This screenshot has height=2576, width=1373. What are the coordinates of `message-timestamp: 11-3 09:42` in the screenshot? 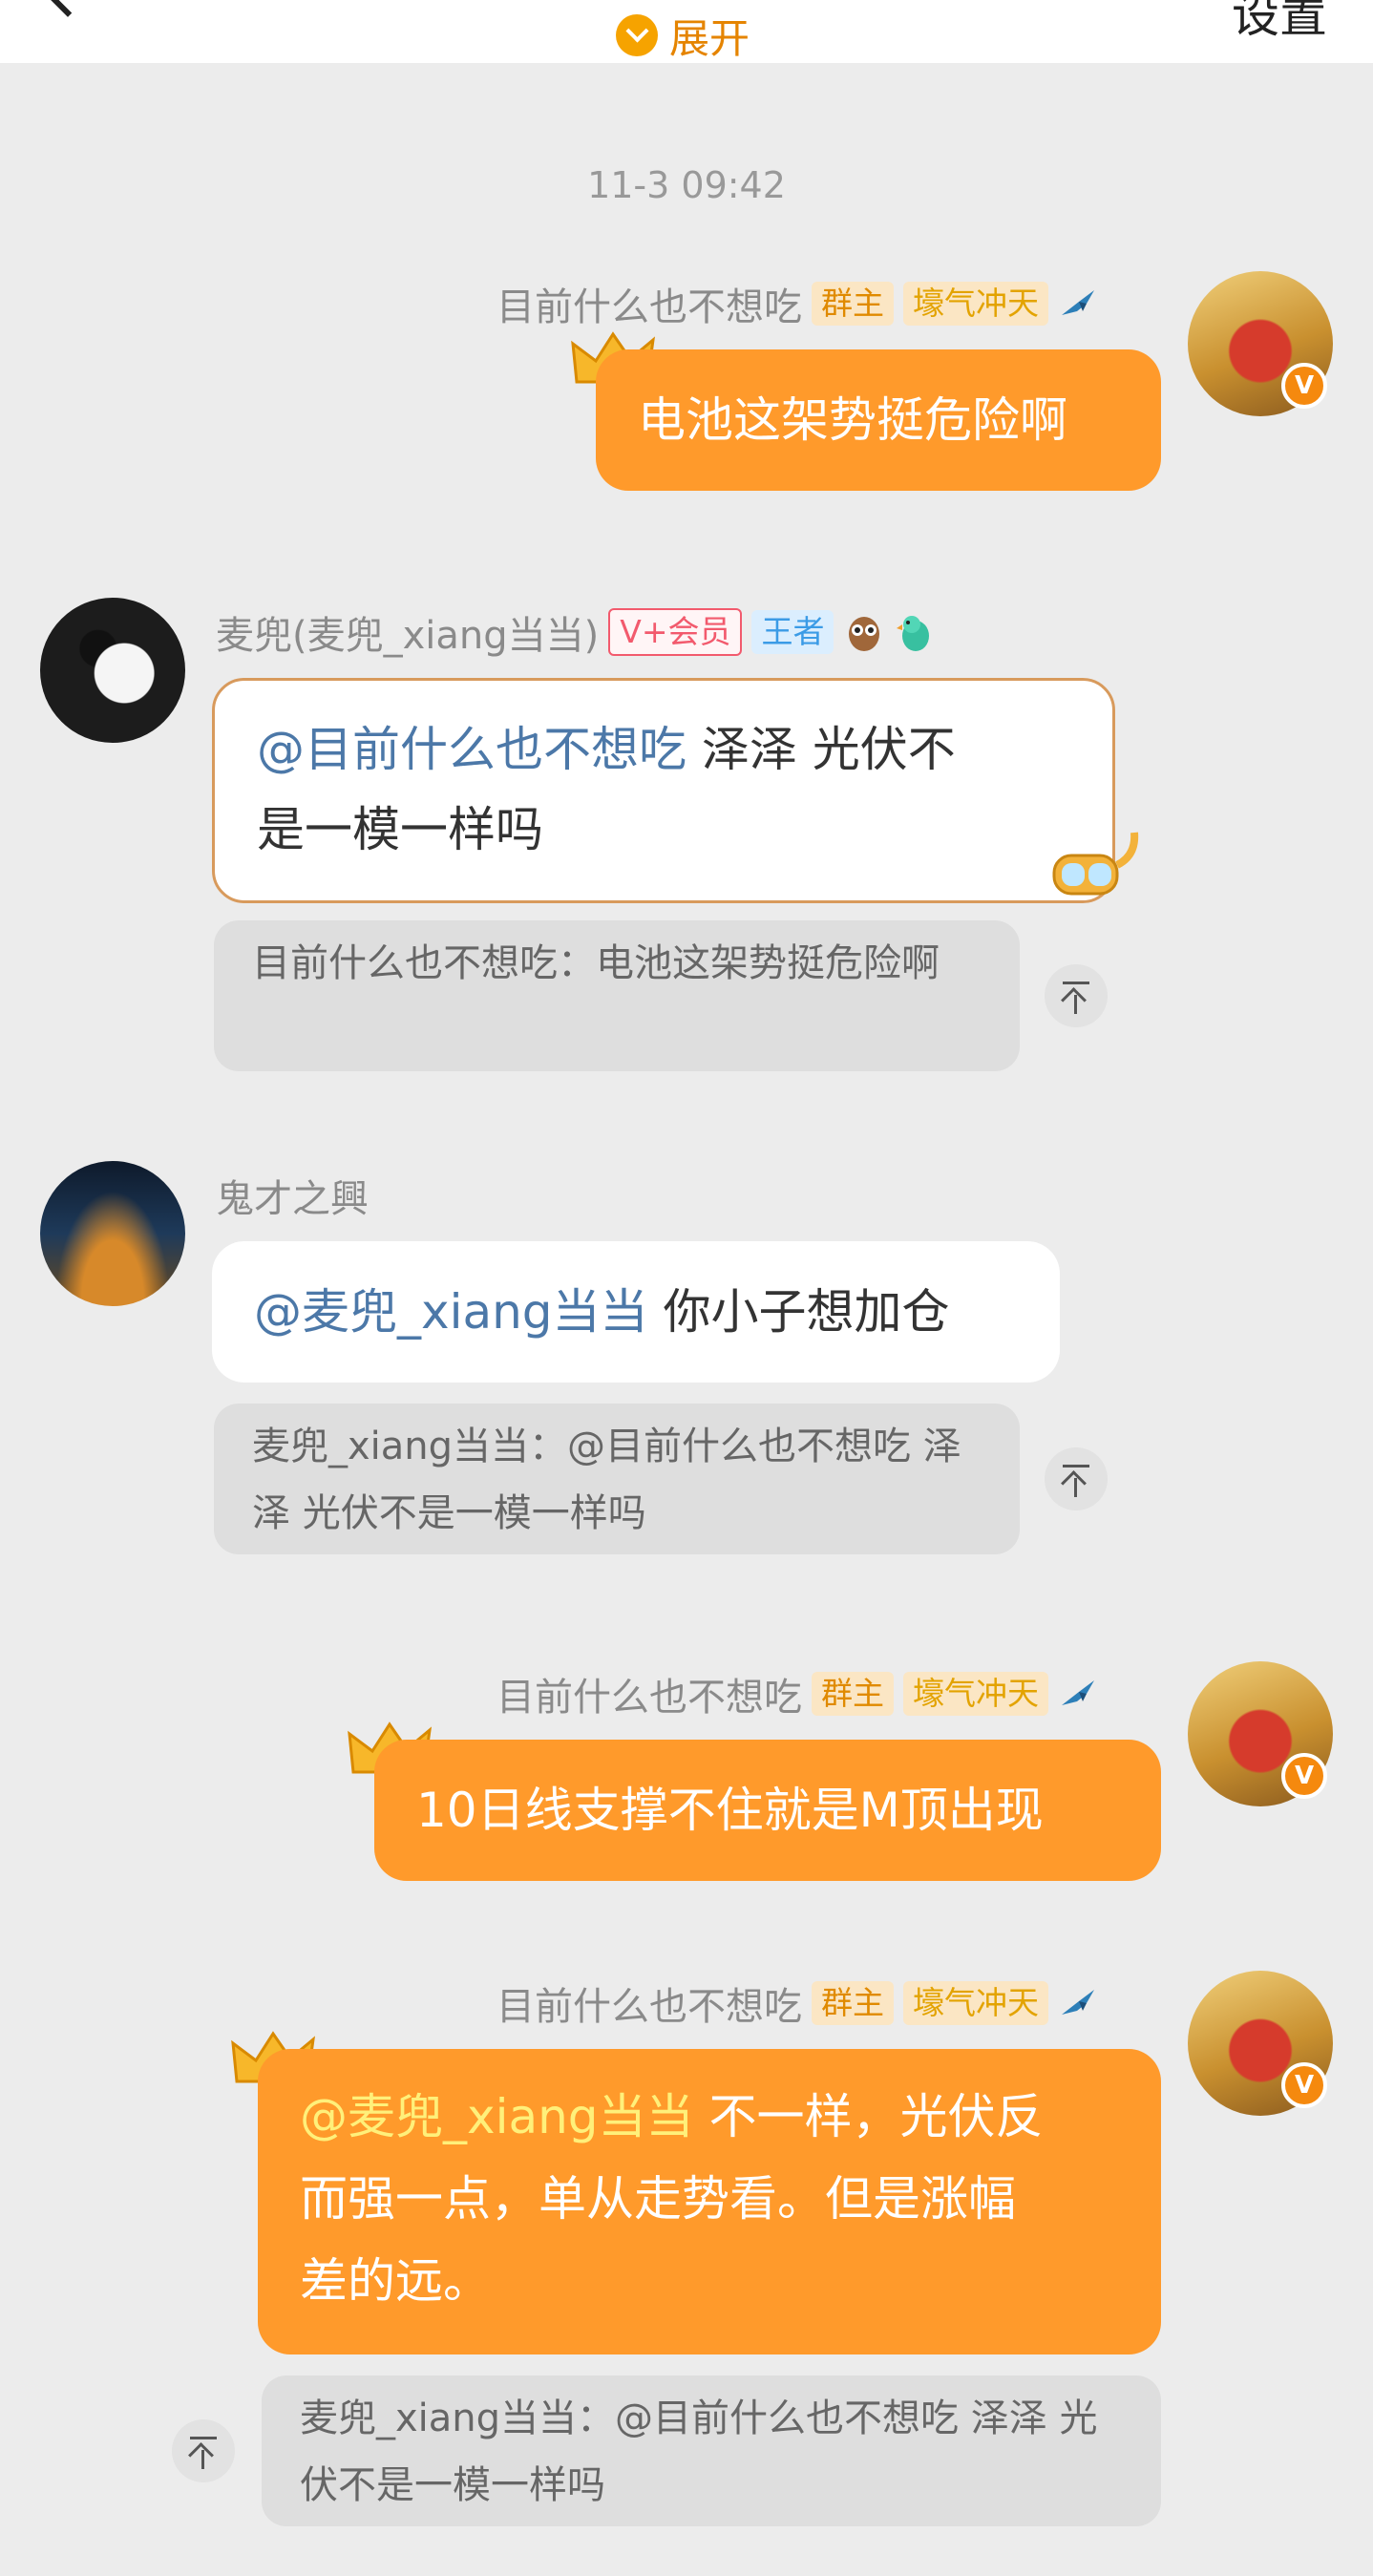 It's located at (686, 185).